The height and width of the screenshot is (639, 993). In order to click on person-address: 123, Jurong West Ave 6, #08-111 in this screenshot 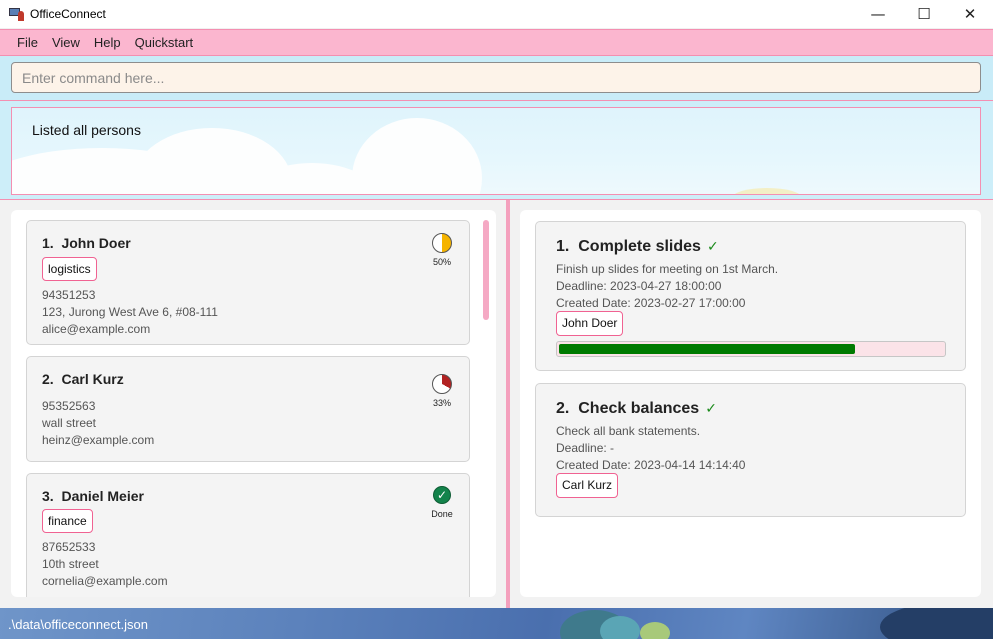, I will do `click(130, 312)`.